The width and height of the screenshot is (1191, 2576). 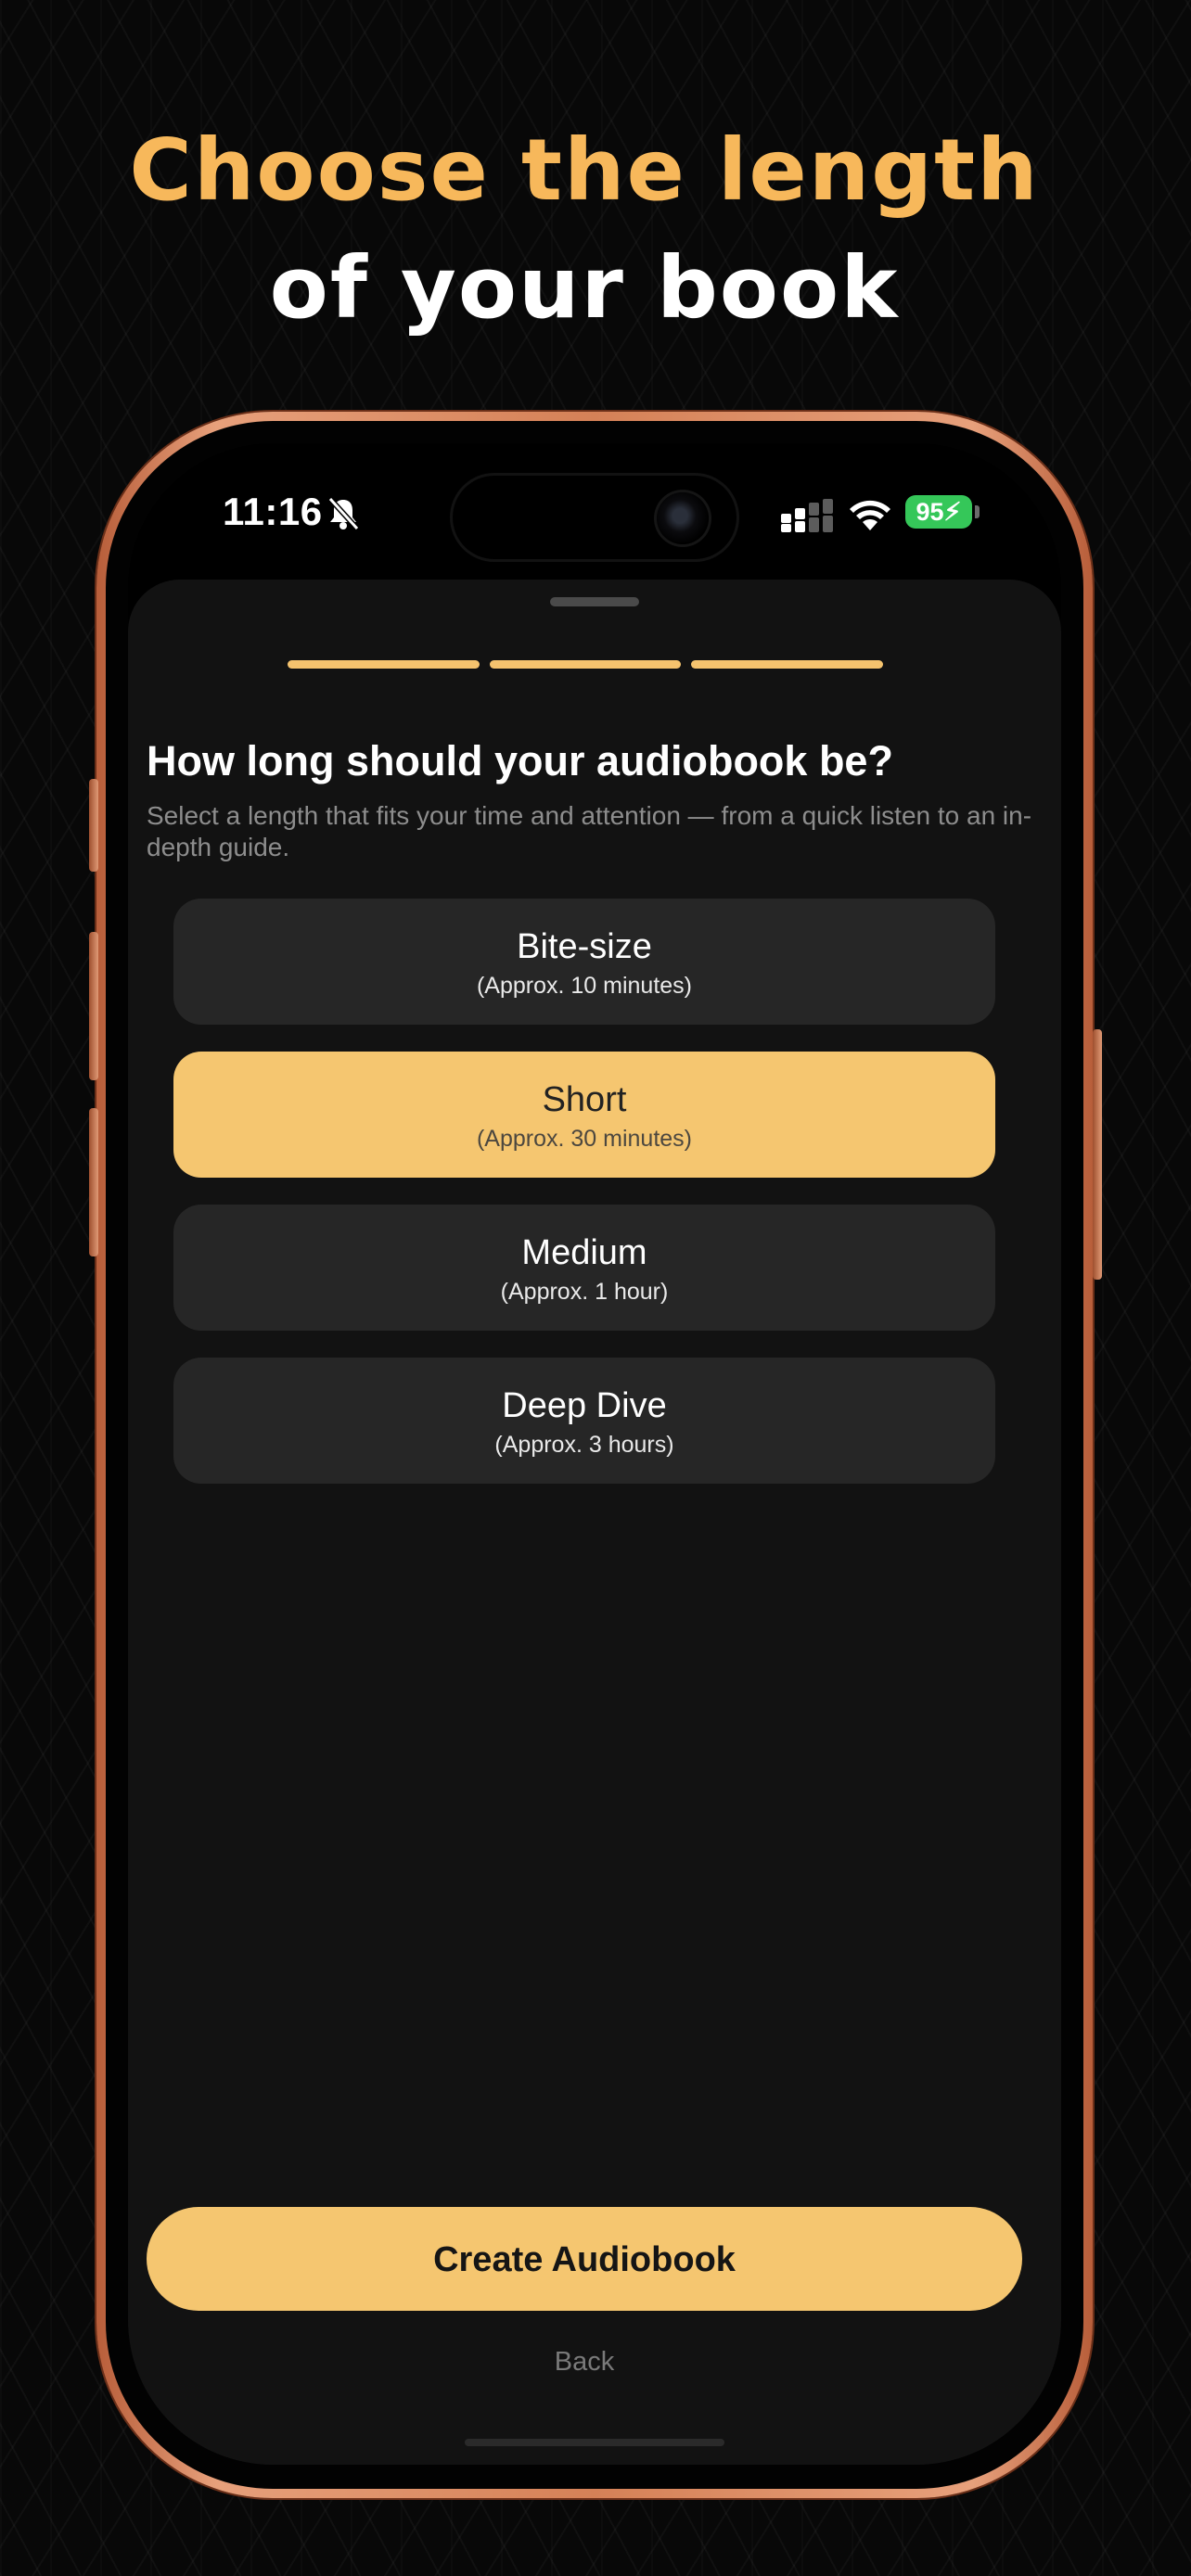 What do you see at coordinates (584, 288) in the screenshot?
I see `promo-headline-line2: of your book` at bounding box center [584, 288].